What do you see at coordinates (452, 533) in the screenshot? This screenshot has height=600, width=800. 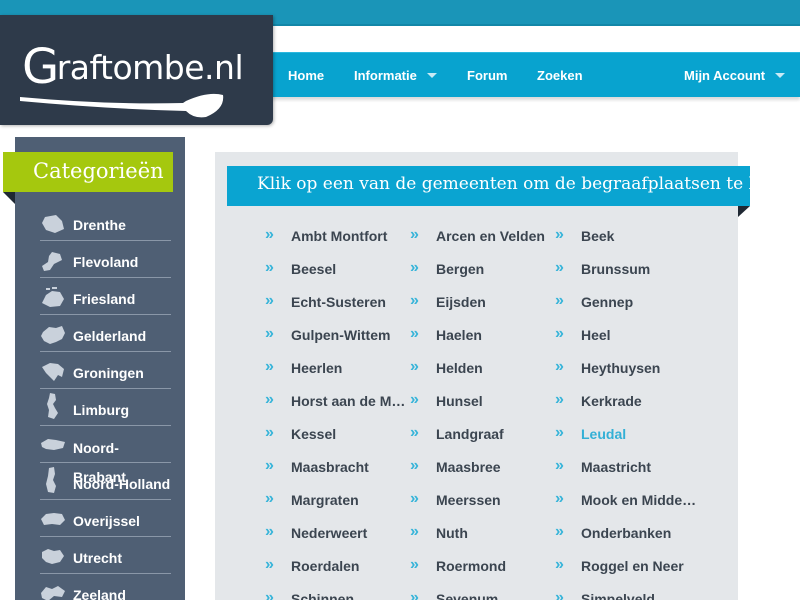 I see `municipality-label: Nuth` at bounding box center [452, 533].